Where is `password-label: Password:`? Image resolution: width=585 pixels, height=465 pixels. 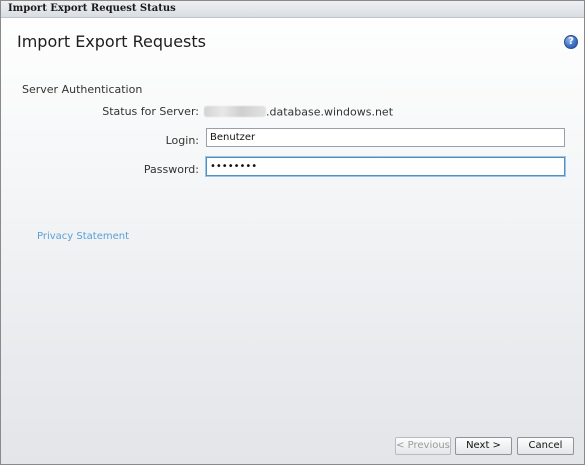
password-label: Password: is located at coordinates (171, 169).